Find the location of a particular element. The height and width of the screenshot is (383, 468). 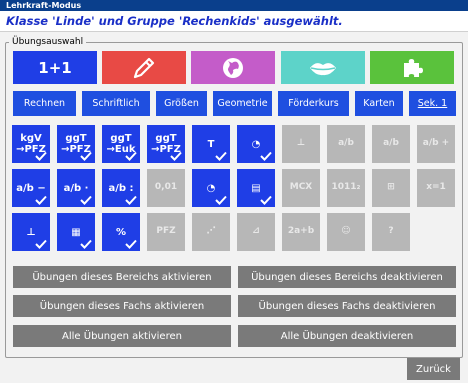

category-schriftlich: Schriftlich is located at coordinates (116, 103).